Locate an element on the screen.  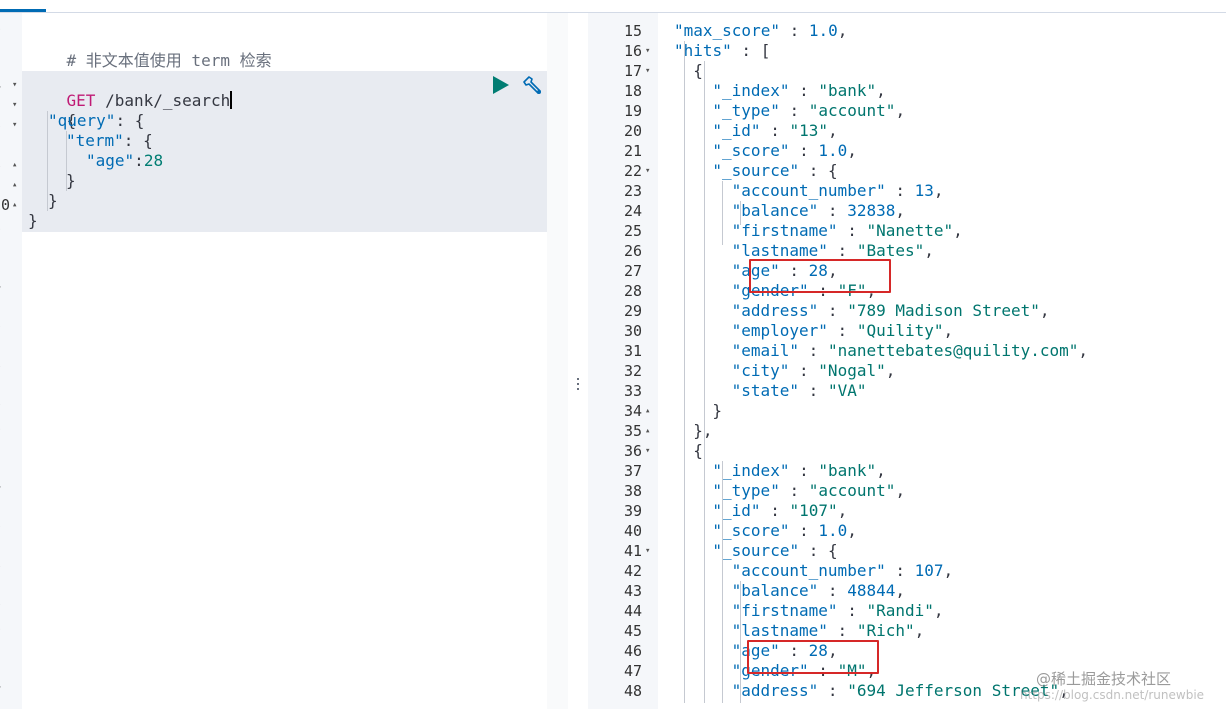
response-line: "employer" : "Quility", is located at coordinates (843, 331).